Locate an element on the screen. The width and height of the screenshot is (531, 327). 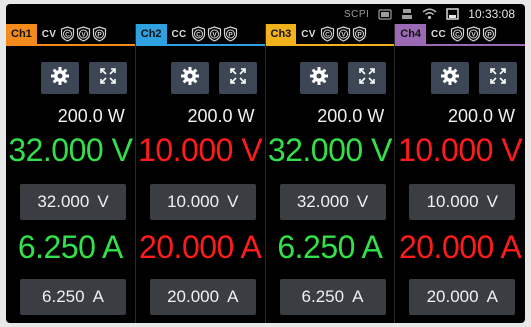
current-setpoint-value: 20.000 is located at coordinates (193, 296).